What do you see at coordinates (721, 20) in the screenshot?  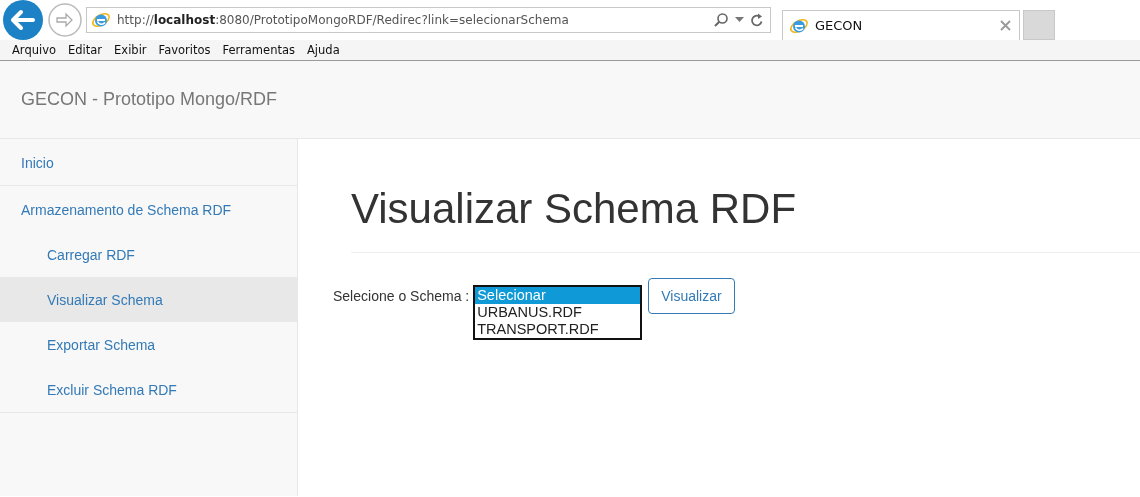 I see `search-icon` at bounding box center [721, 20].